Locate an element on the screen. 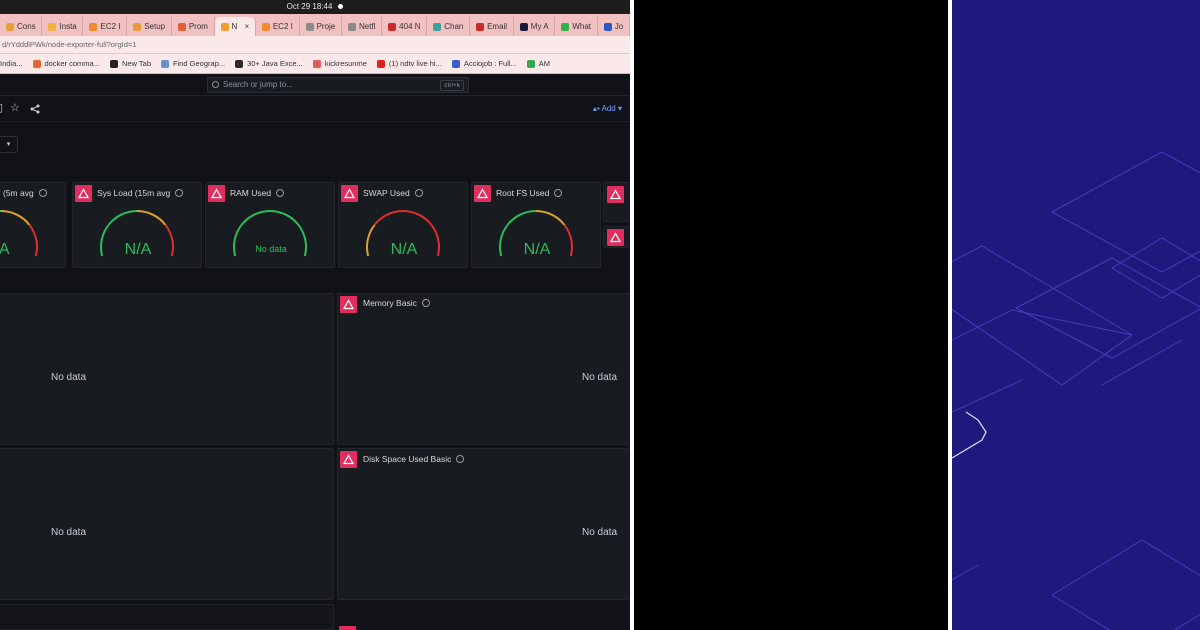  bookmark-label: AM is located at coordinates (544, 63).